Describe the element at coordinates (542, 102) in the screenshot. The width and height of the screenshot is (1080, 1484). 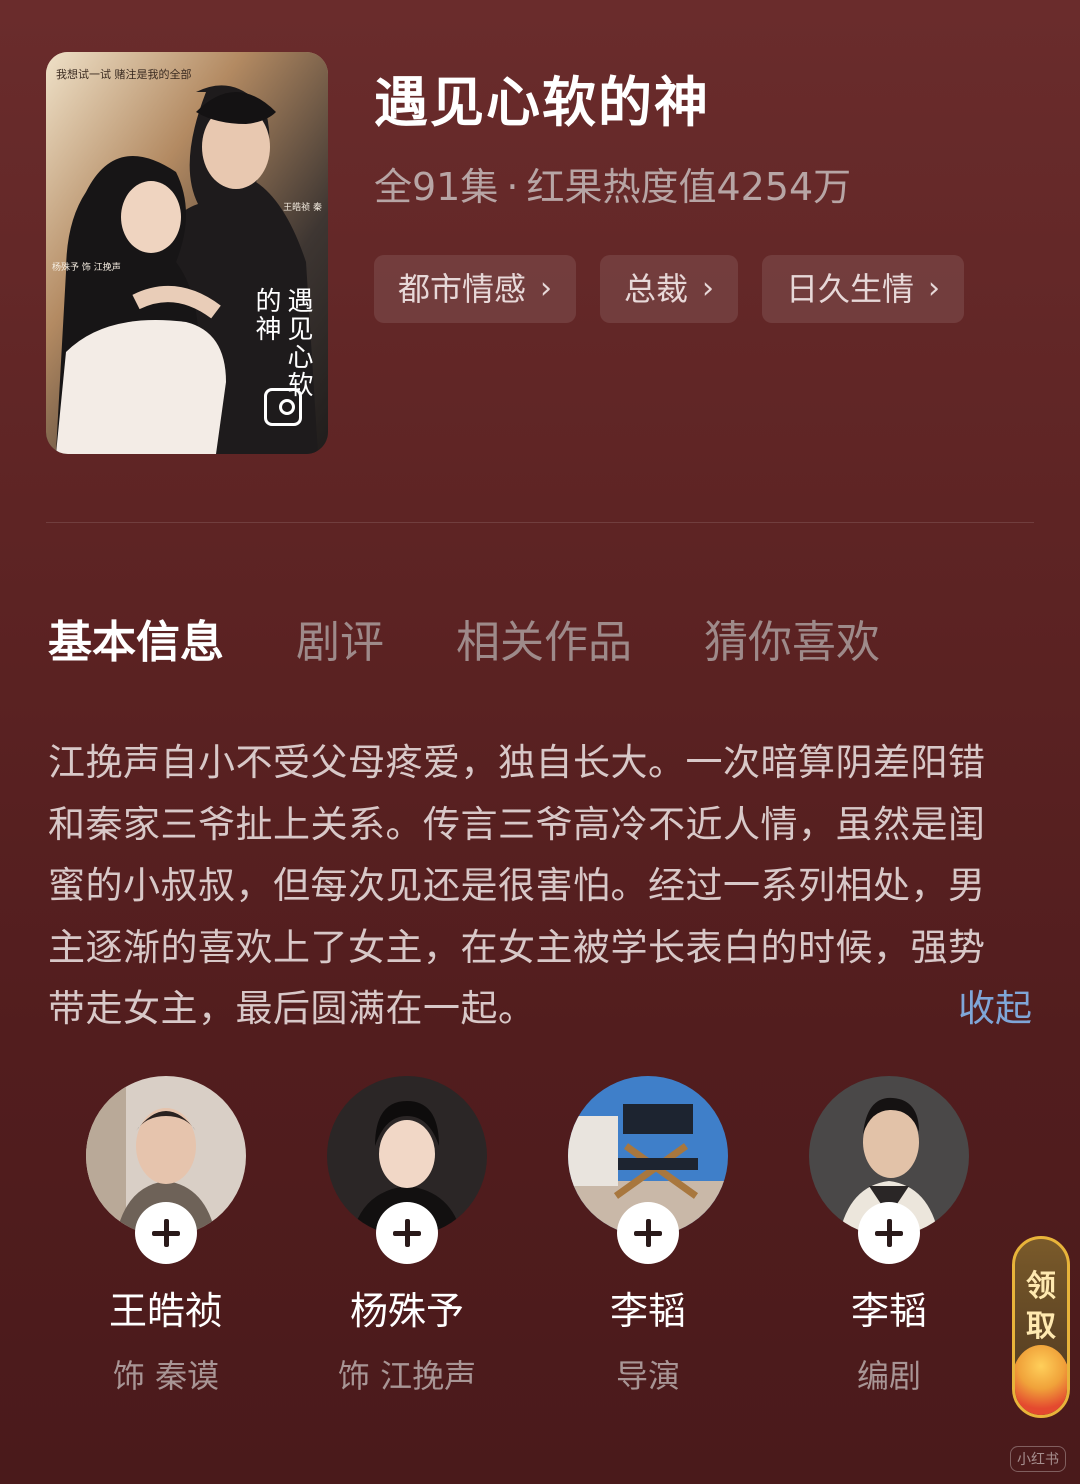
I see `drama-title: 遇见心软的神` at that location.